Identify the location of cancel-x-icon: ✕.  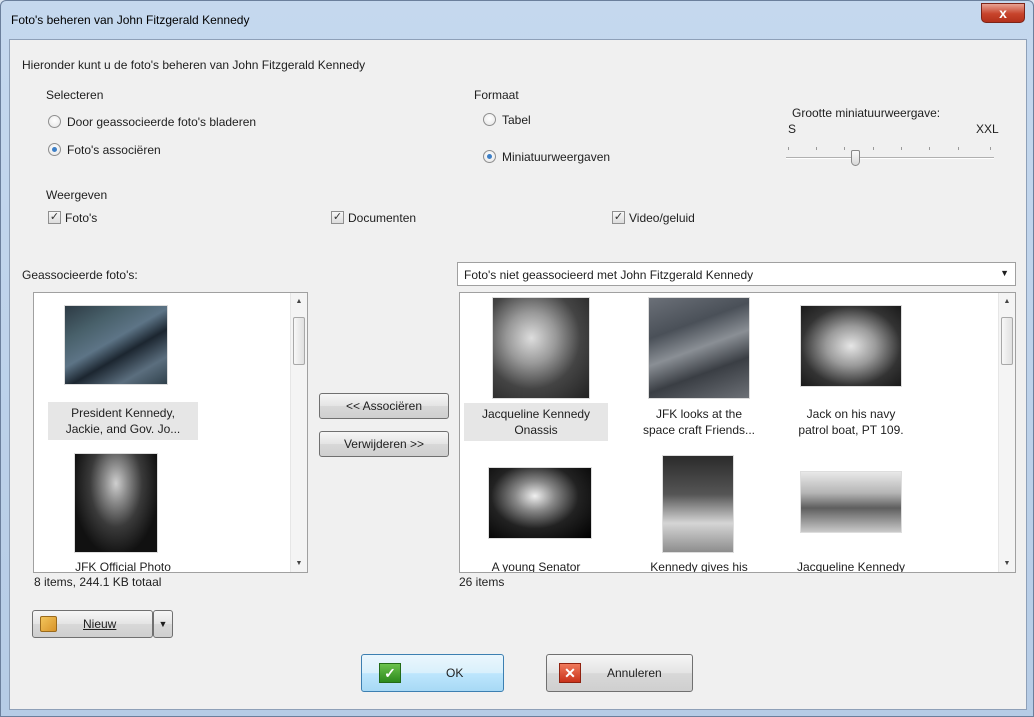
(570, 673).